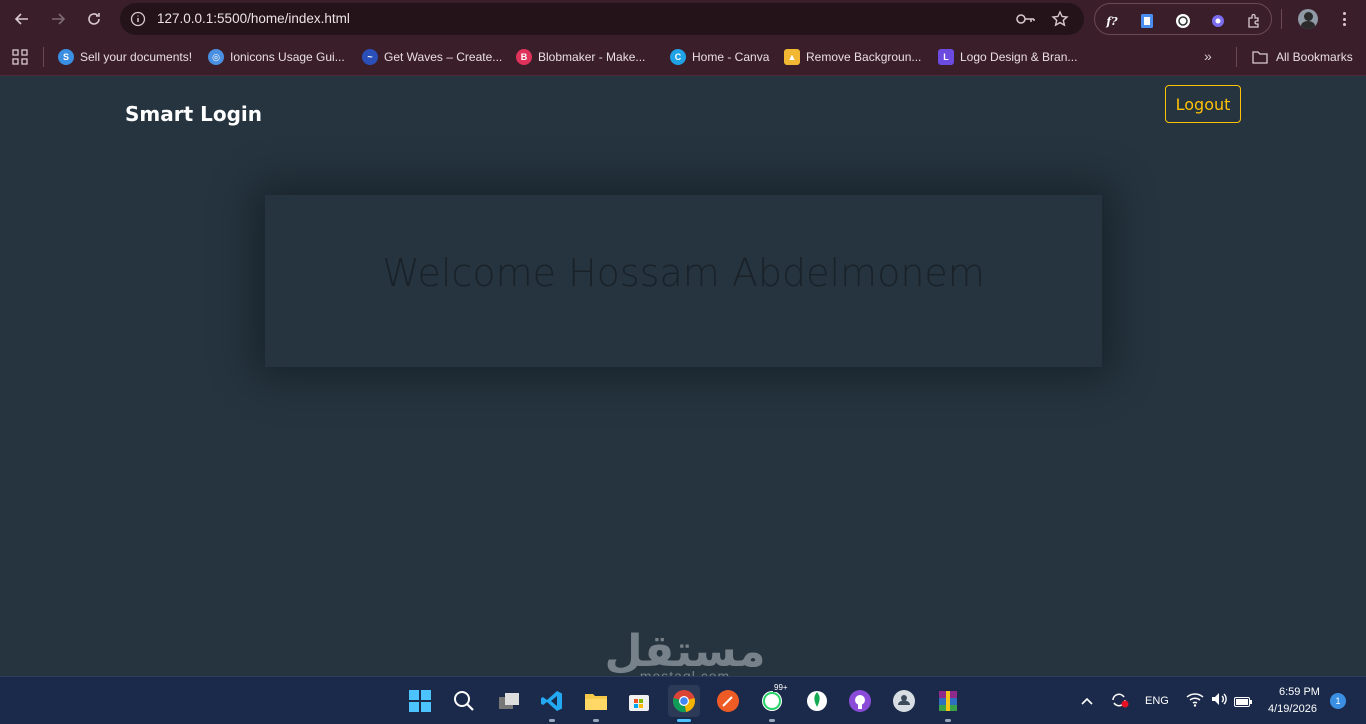 The height and width of the screenshot is (724, 1366). I want to click on menu-kebab-icon, so click(1344, 19).